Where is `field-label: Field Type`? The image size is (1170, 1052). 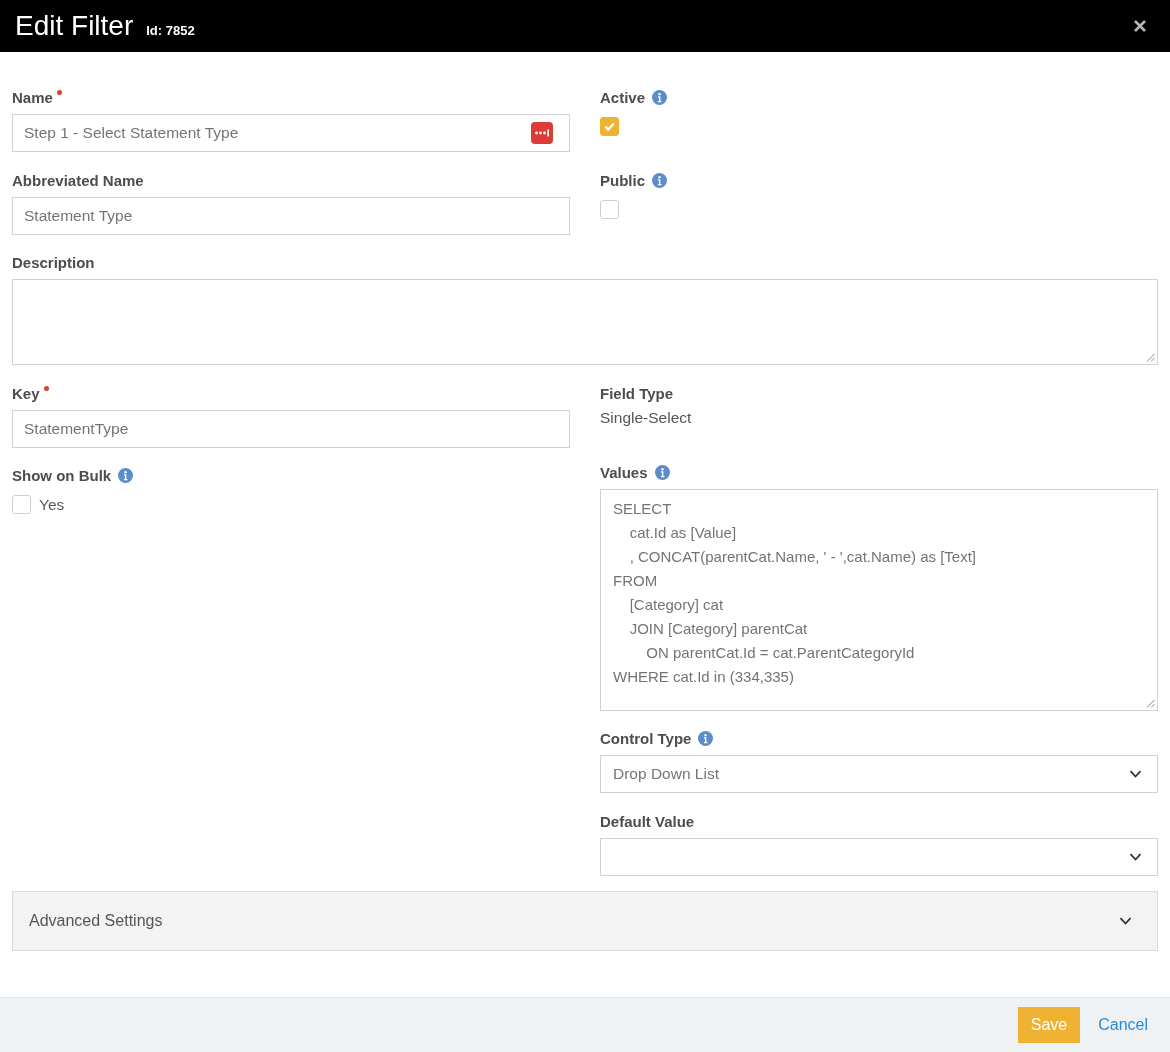
field-label: Field Type is located at coordinates (637, 393).